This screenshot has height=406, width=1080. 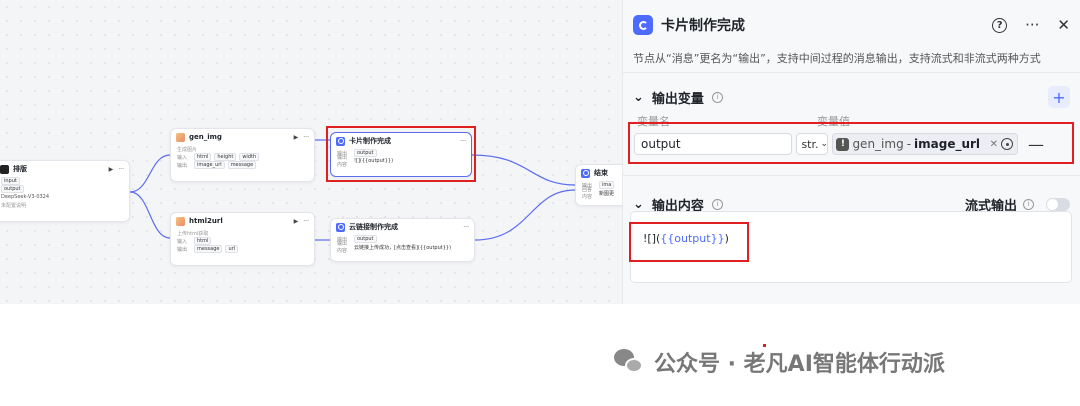 I want to click on node-end-content: 新图更, so click(x=607, y=193).